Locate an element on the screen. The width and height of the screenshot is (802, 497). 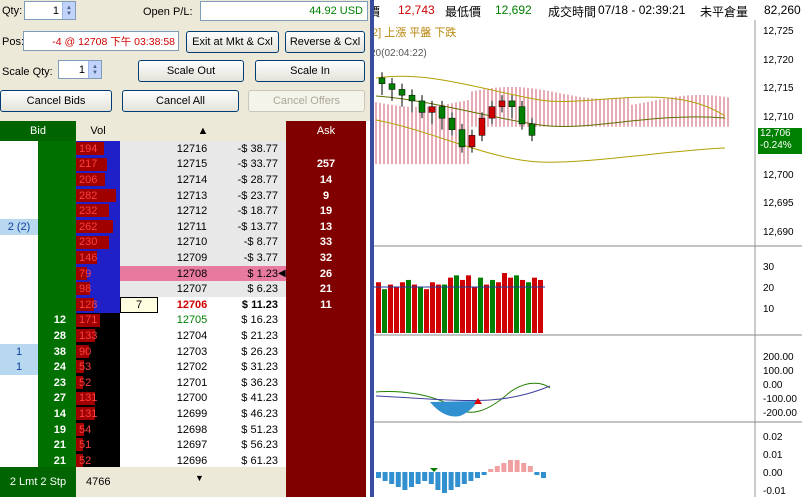
ladder-row: 98 12707 $ 6.23 21 is located at coordinates (185, 289).